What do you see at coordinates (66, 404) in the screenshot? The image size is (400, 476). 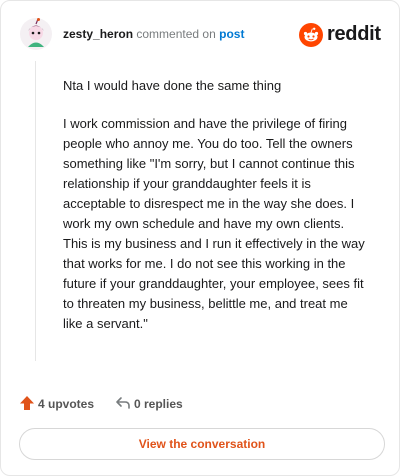 I see `upvotes-count: 4 upvotes` at bounding box center [66, 404].